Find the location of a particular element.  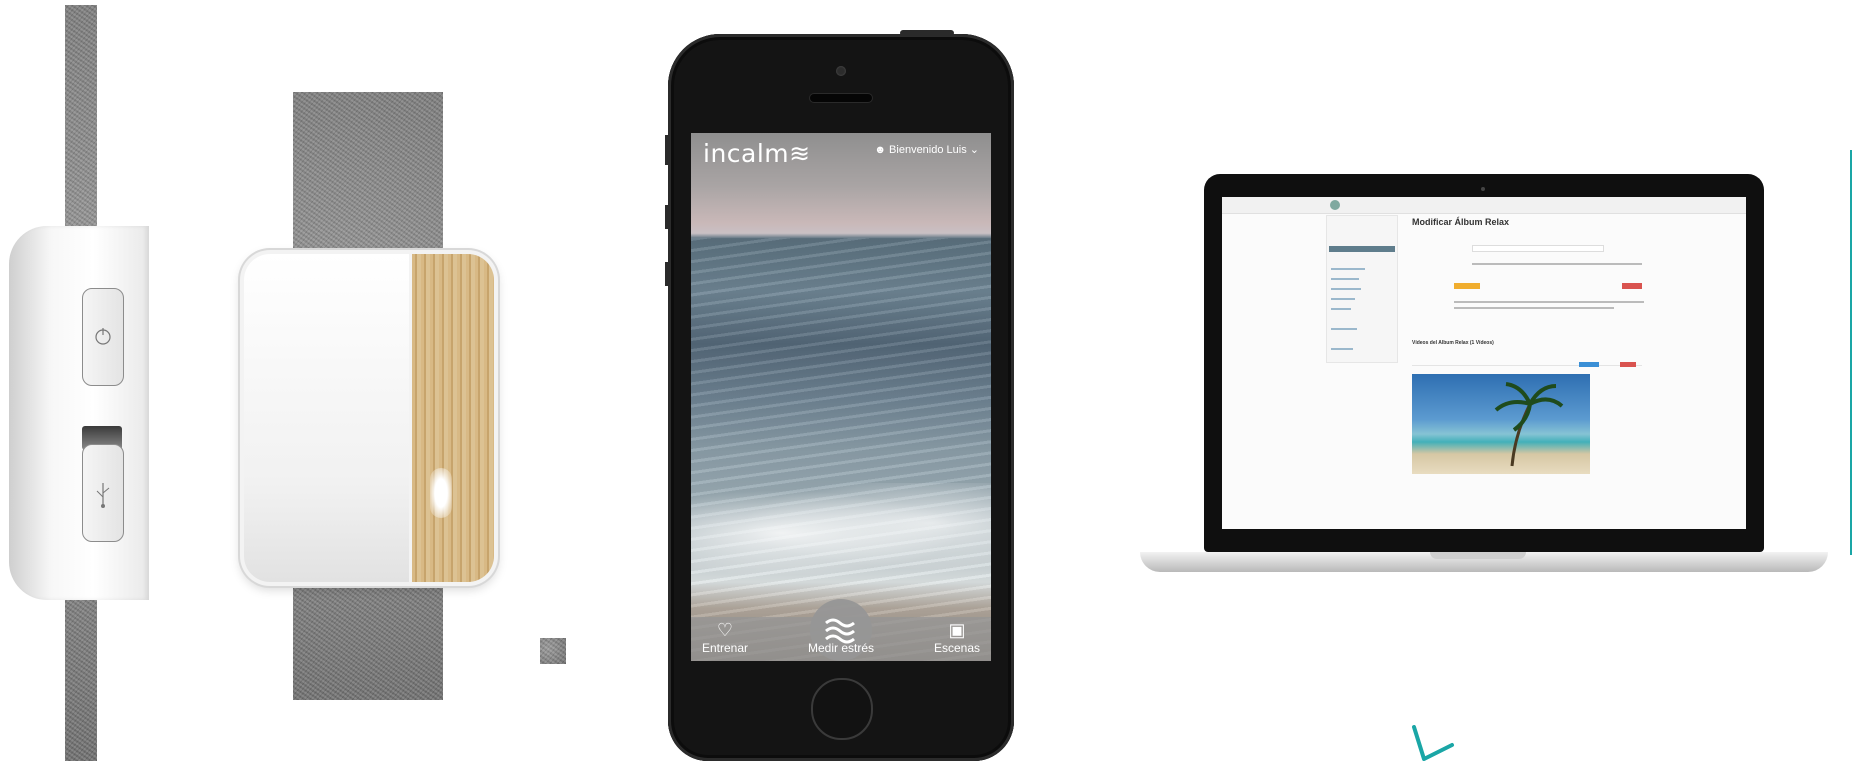

admin-topbar is located at coordinates (1484, 205).